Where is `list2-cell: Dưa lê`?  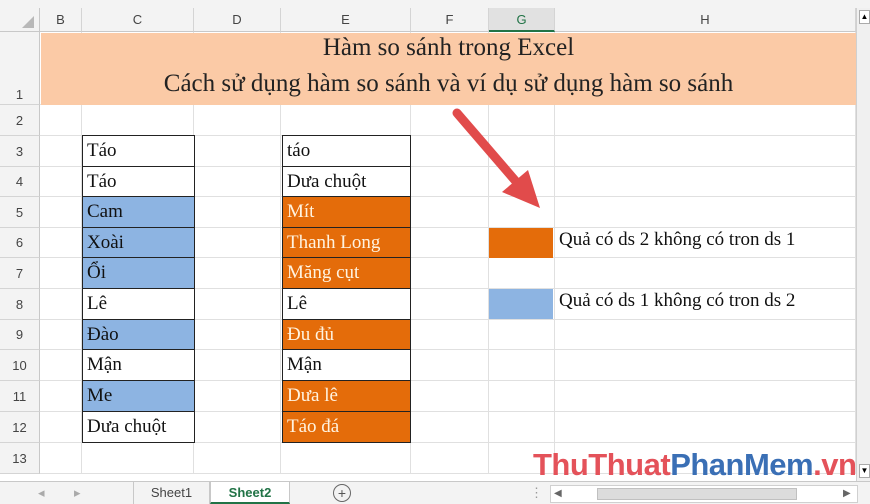
list2-cell: Dưa lê is located at coordinates (346, 396).